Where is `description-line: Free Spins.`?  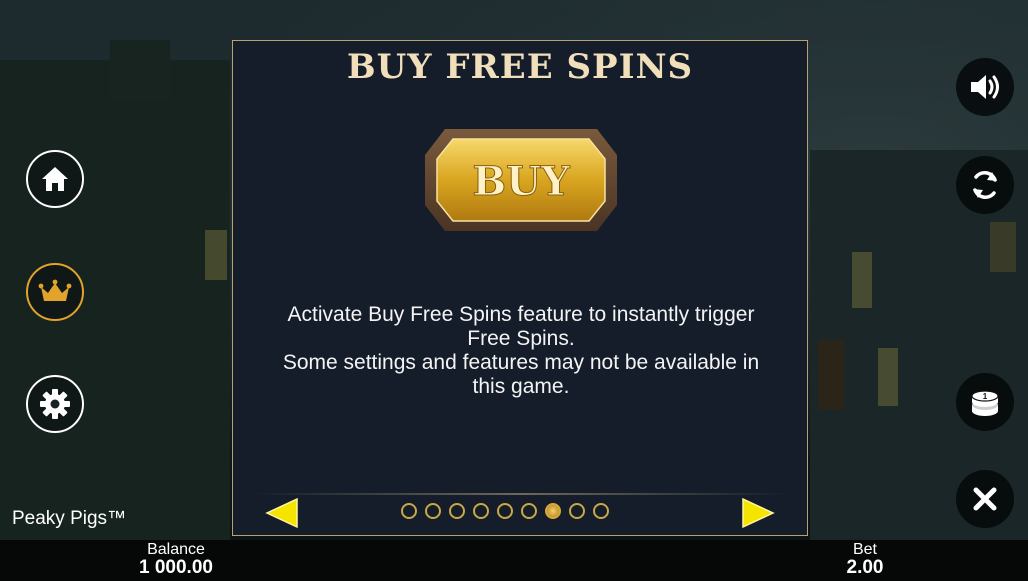
description-line: Free Spins. is located at coordinates (521, 338).